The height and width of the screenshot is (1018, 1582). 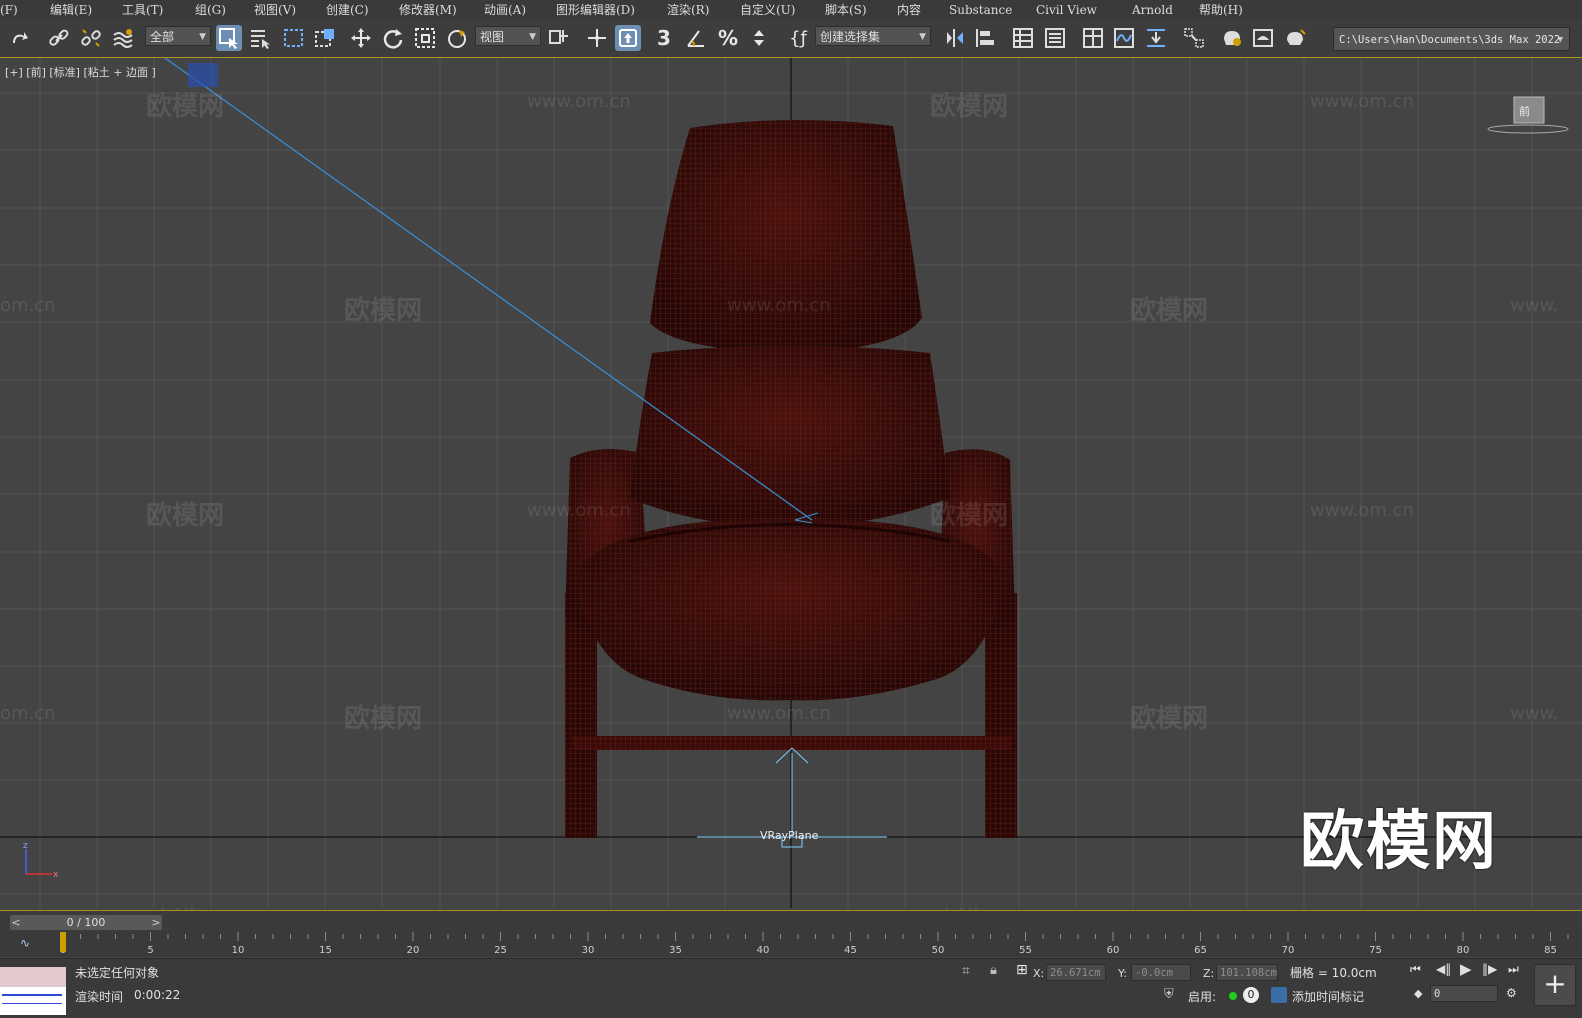 What do you see at coordinates (595, 10) in the screenshot?
I see `menu-graph-editors: 图形编辑器(D)` at bounding box center [595, 10].